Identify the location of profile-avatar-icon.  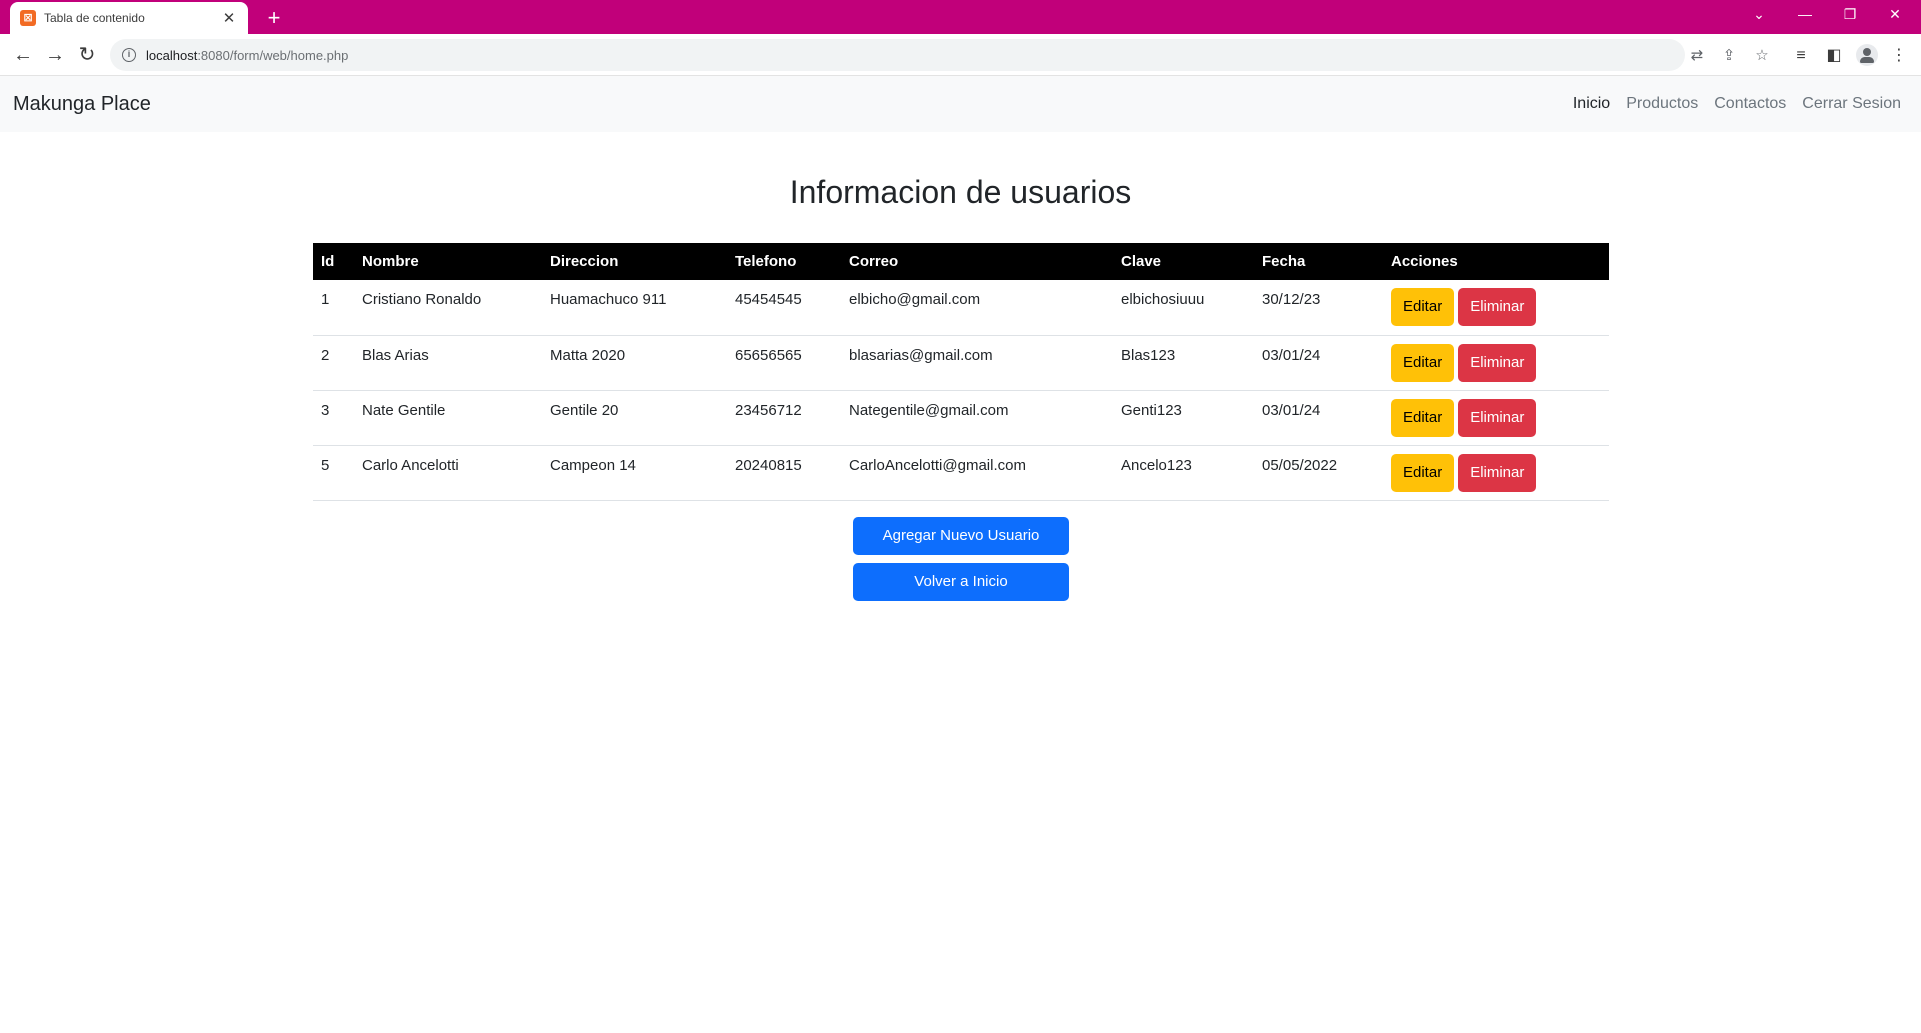
(1867, 55).